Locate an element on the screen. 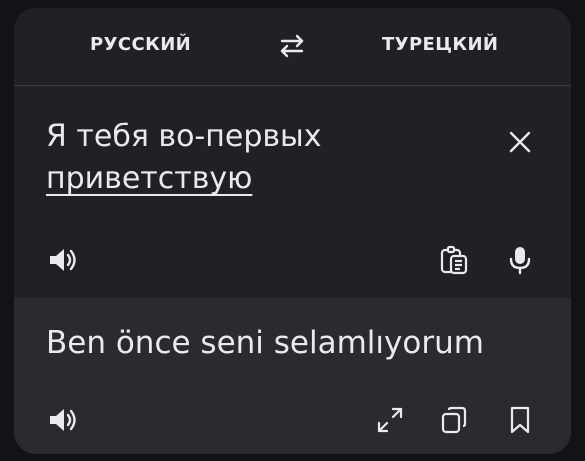 This screenshot has height=461, width=585. listen-translation-button is located at coordinates (62, 420).